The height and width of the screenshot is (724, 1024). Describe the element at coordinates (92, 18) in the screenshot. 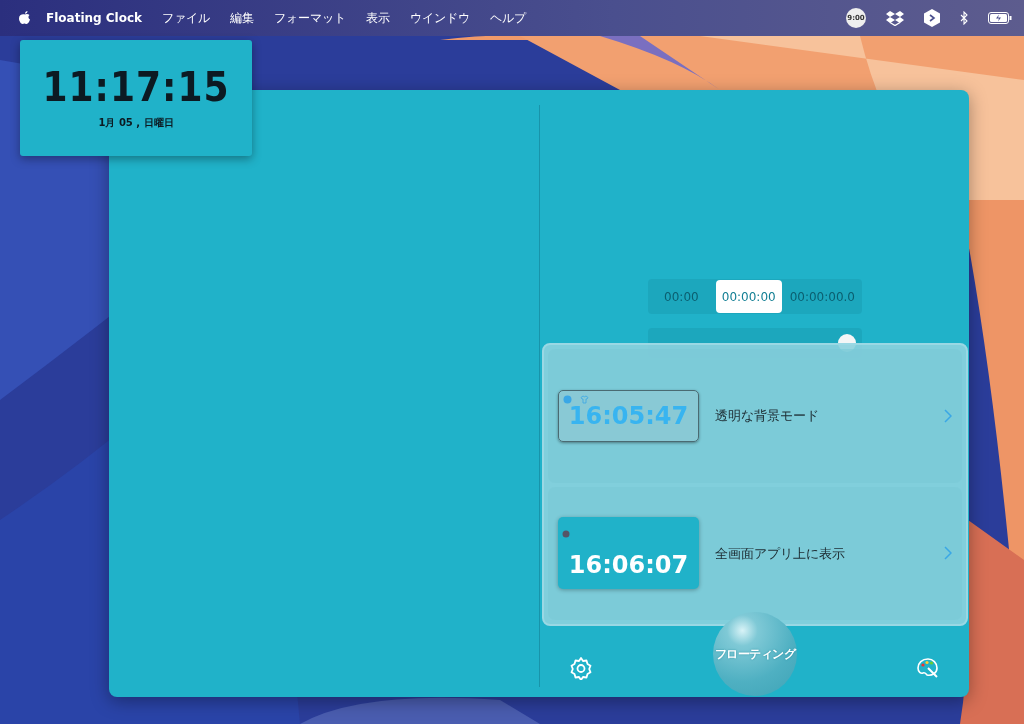

I see `app-name-menu: Floating Clock` at that location.